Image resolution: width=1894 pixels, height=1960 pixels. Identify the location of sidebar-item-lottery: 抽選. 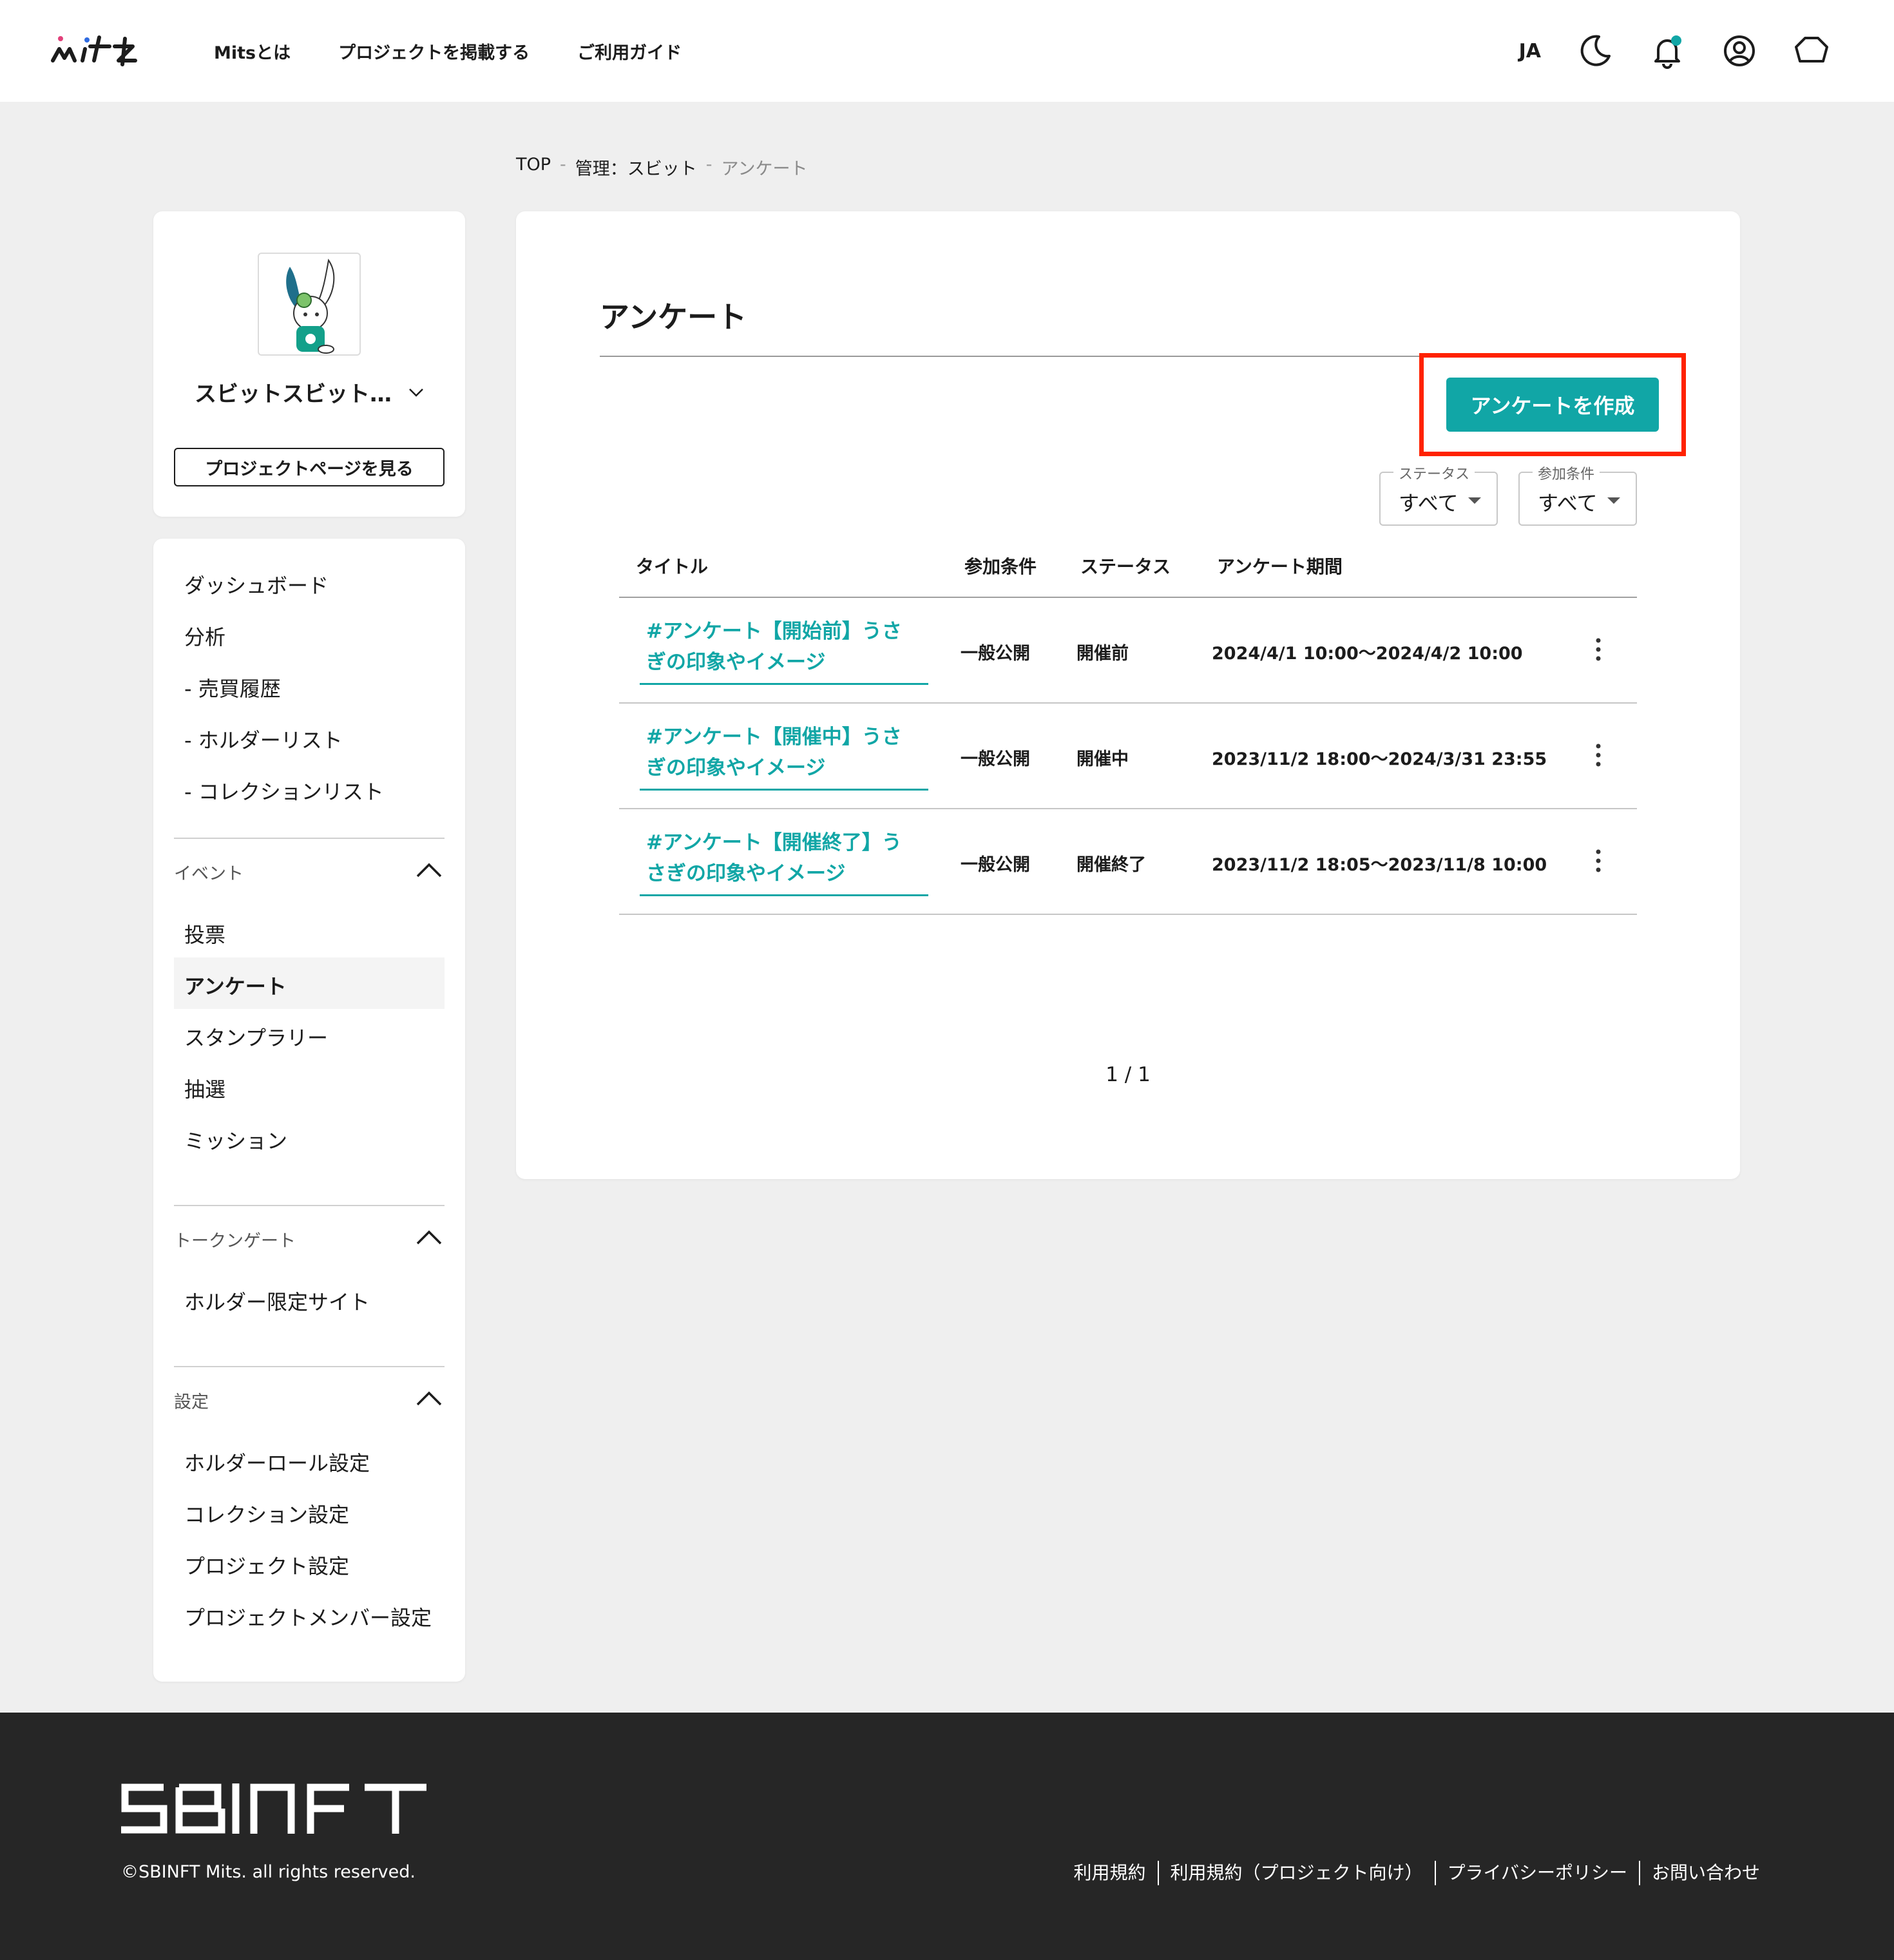
(205, 1088).